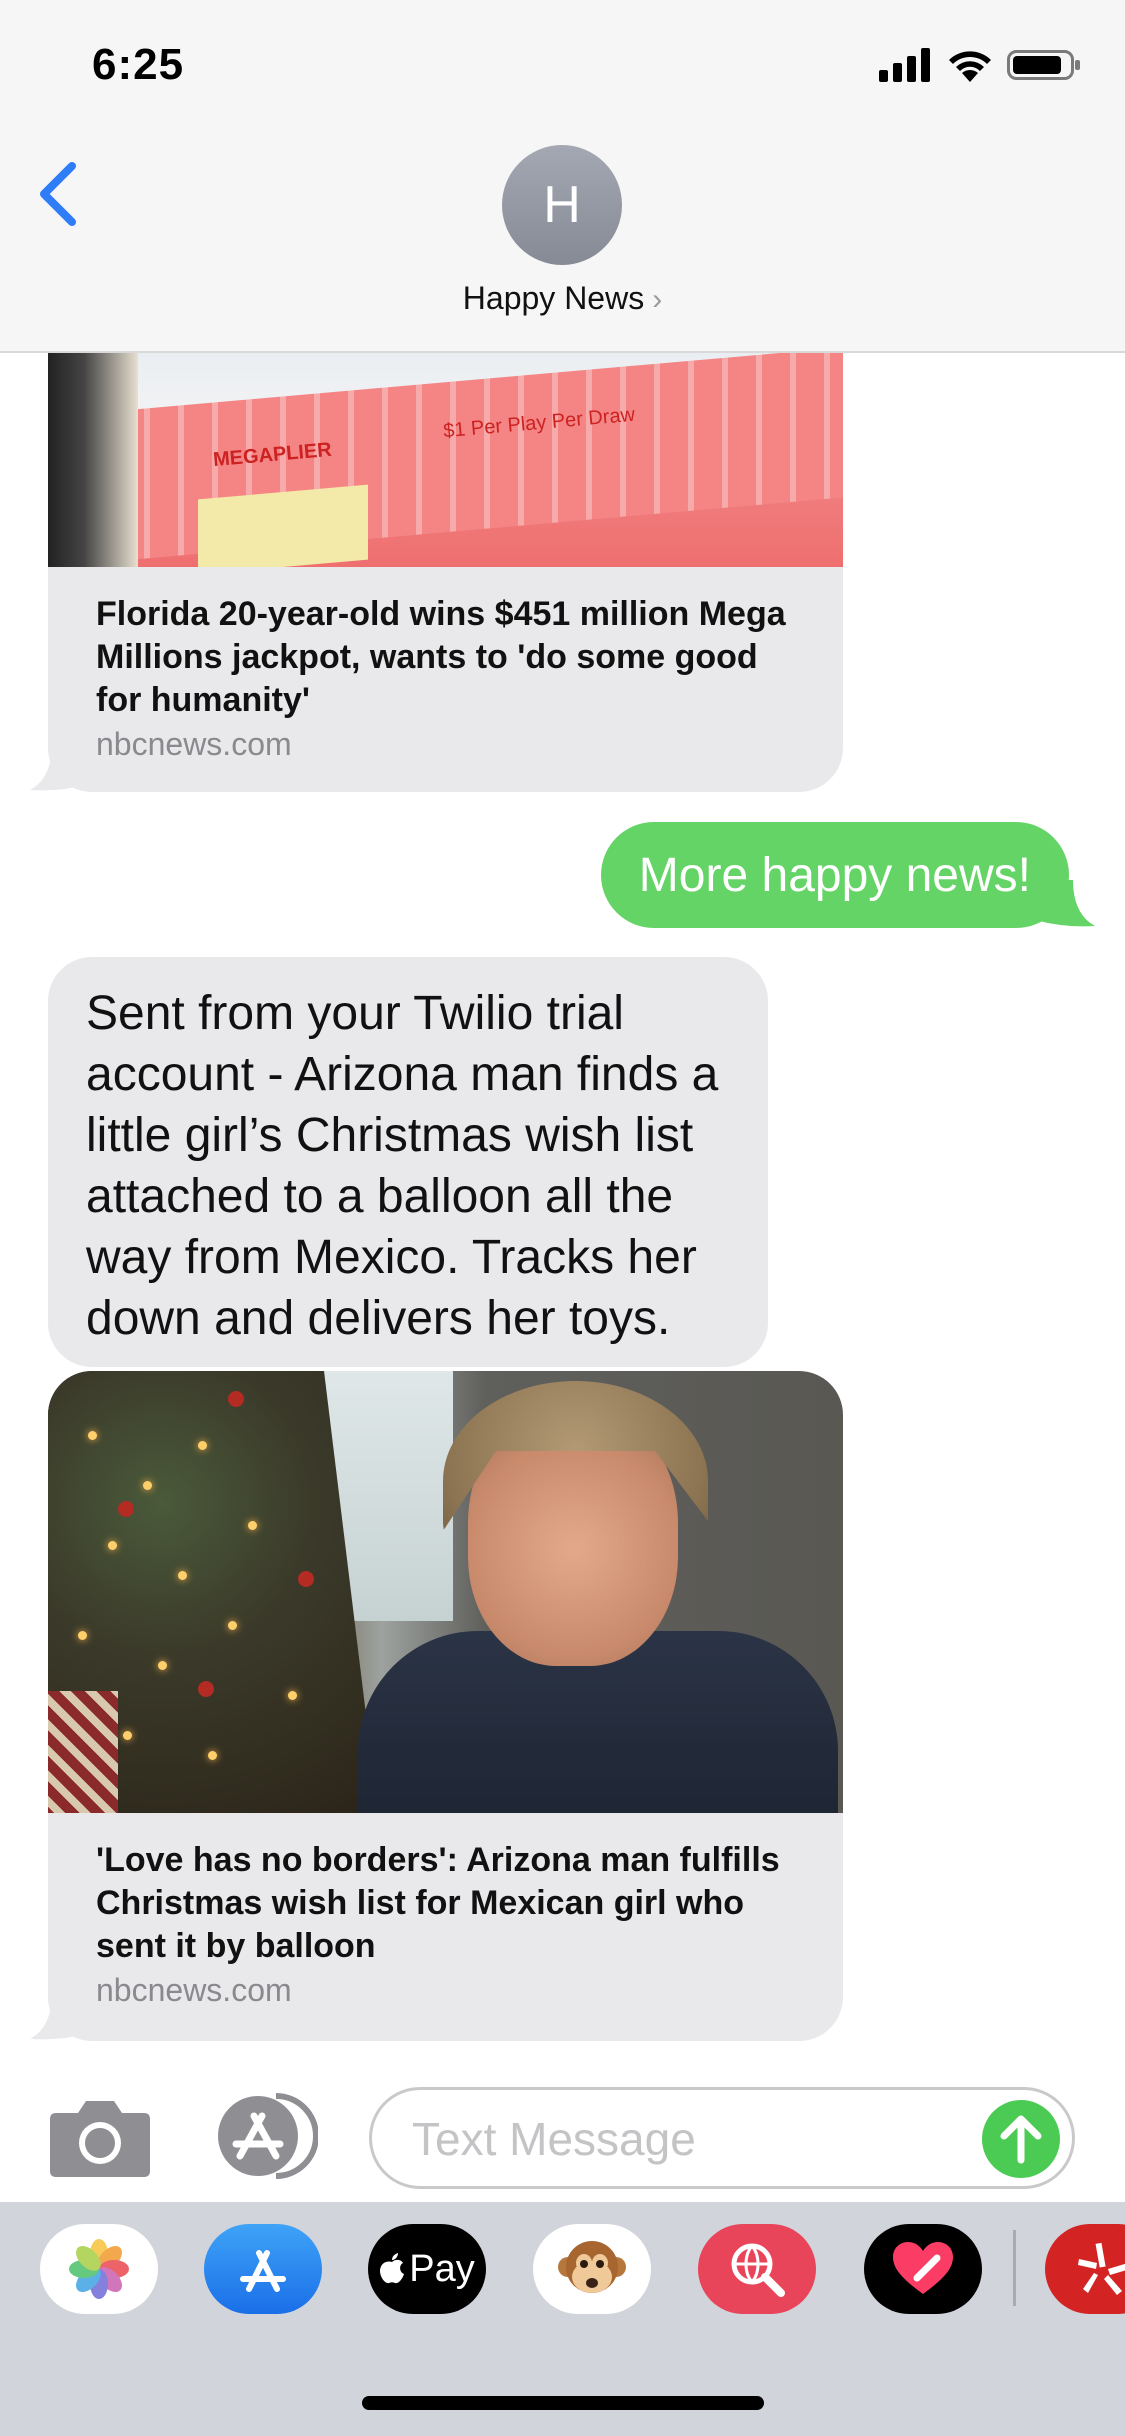  What do you see at coordinates (1014, 2268) in the screenshot?
I see `drawer-divider` at bounding box center [1014, 2268].